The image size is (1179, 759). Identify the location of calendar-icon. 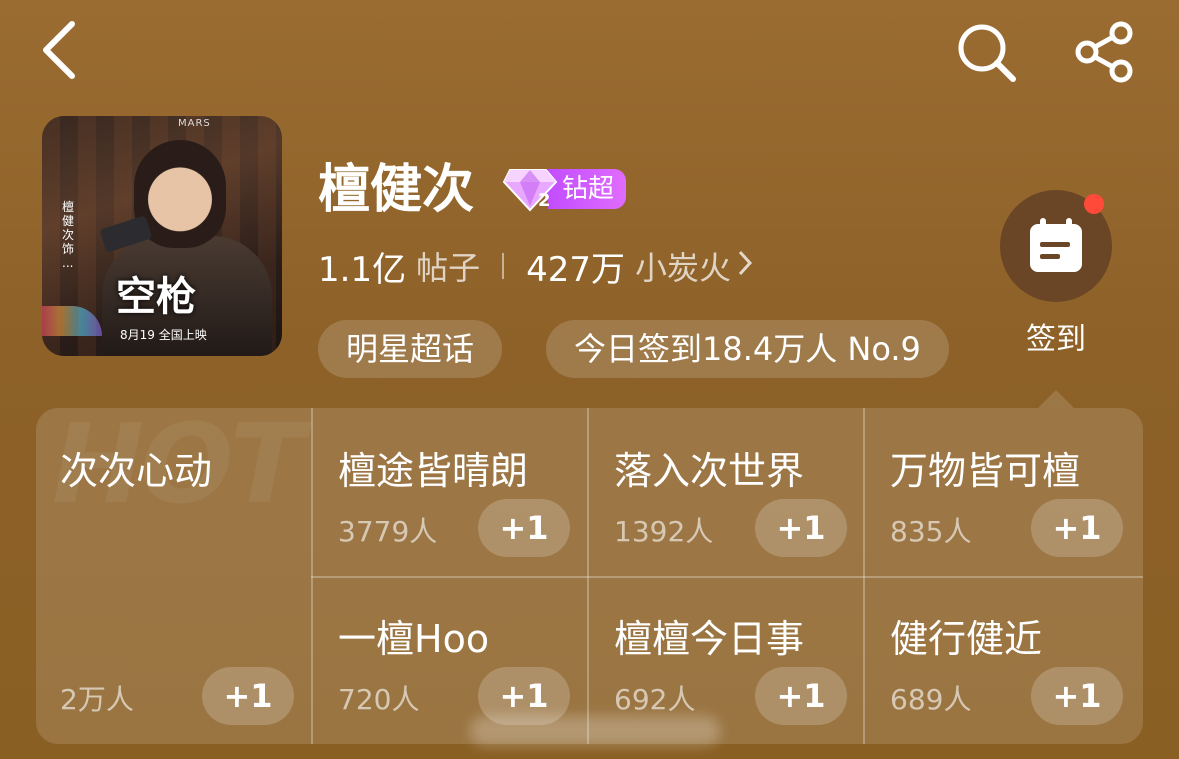
(1056, 245).